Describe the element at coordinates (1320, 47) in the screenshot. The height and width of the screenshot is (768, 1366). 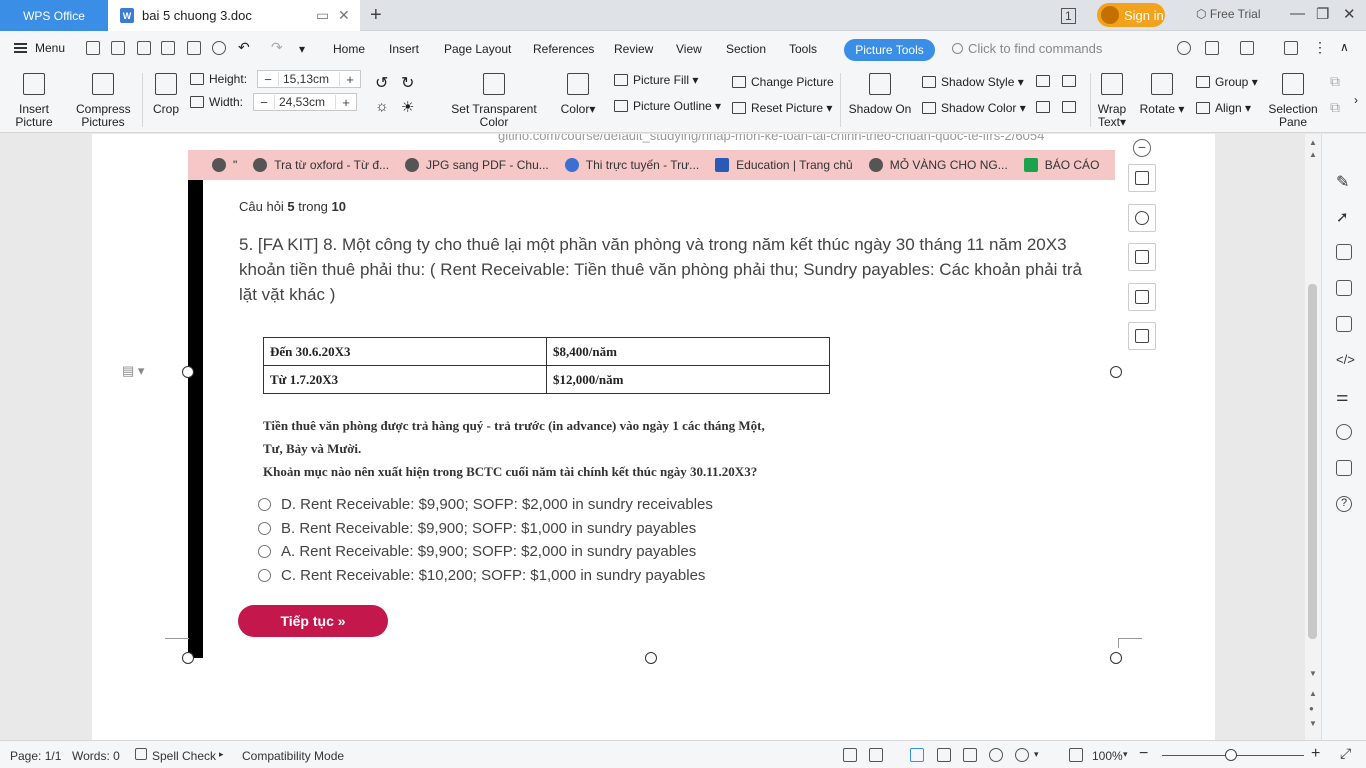
I see `more-icon: ⋮` at that location.